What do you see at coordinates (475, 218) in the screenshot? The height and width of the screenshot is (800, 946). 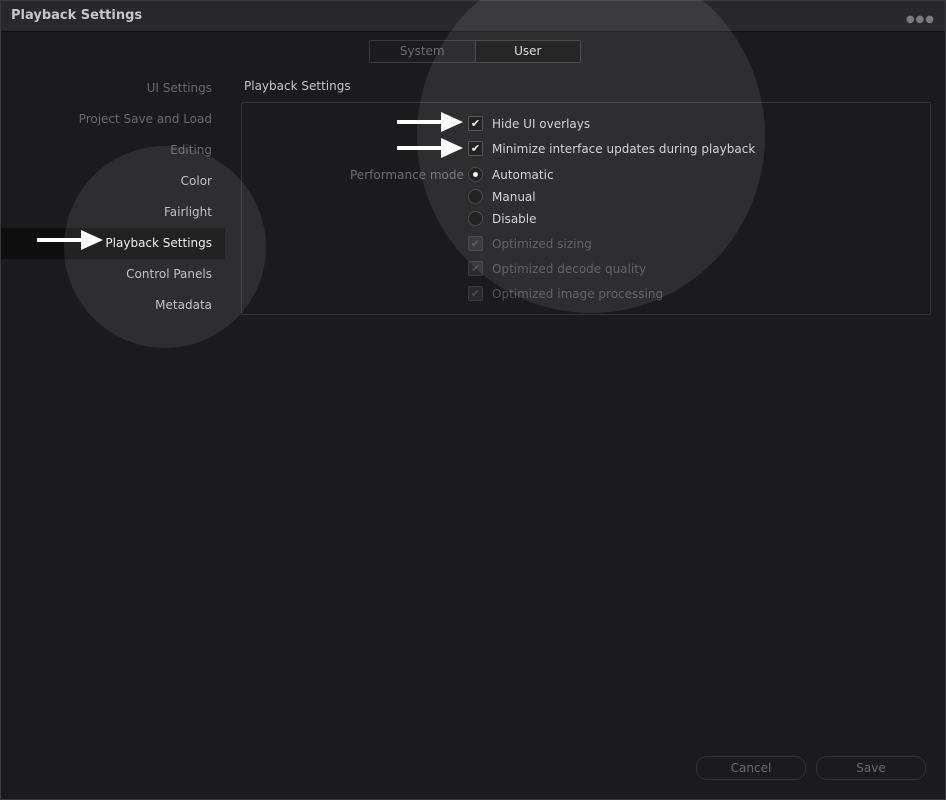 I see `radio-disable` at bounding box center [475, 218].